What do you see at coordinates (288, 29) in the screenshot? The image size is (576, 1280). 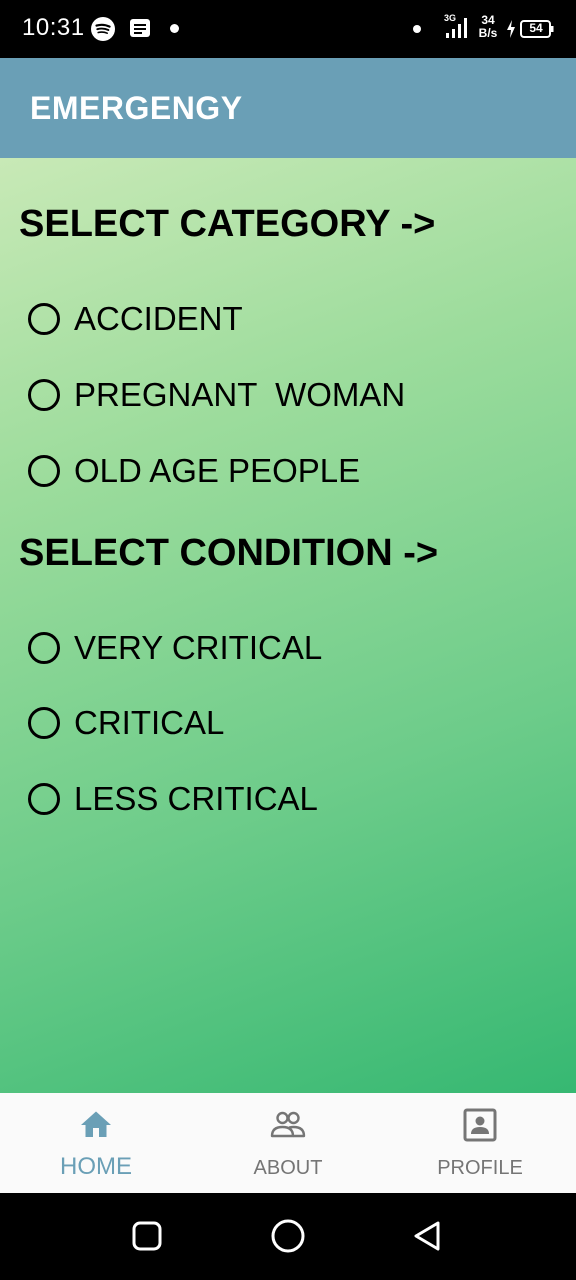 I see `status-bar: 10:31 3G 34 B/s 54` at bounding box center [288, 29].